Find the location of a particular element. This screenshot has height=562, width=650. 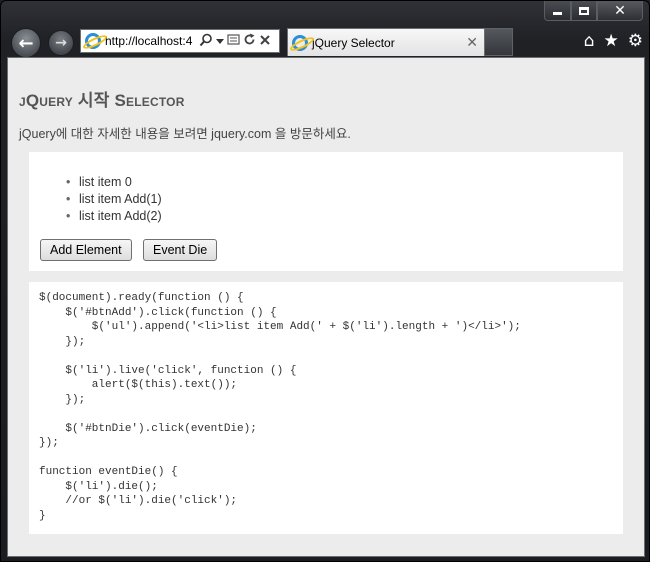

add-element-button: Add Element is located at coordinates (86, 250).